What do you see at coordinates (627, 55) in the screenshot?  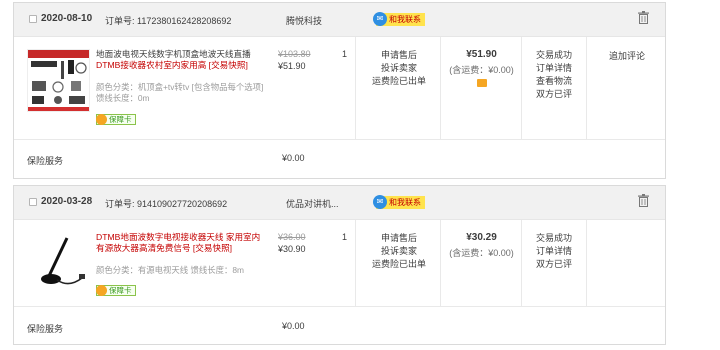 I see `add-review-link: 追加评论` at bounding box center [627, 55].